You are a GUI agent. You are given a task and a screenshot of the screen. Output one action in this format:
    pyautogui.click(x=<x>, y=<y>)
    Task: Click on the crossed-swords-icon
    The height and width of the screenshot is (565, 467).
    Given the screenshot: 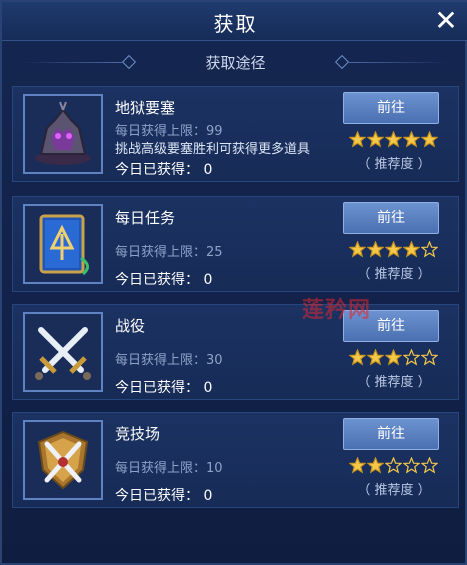 What is the action you would take?
    pyautogui.click(x=63, y=352)
    